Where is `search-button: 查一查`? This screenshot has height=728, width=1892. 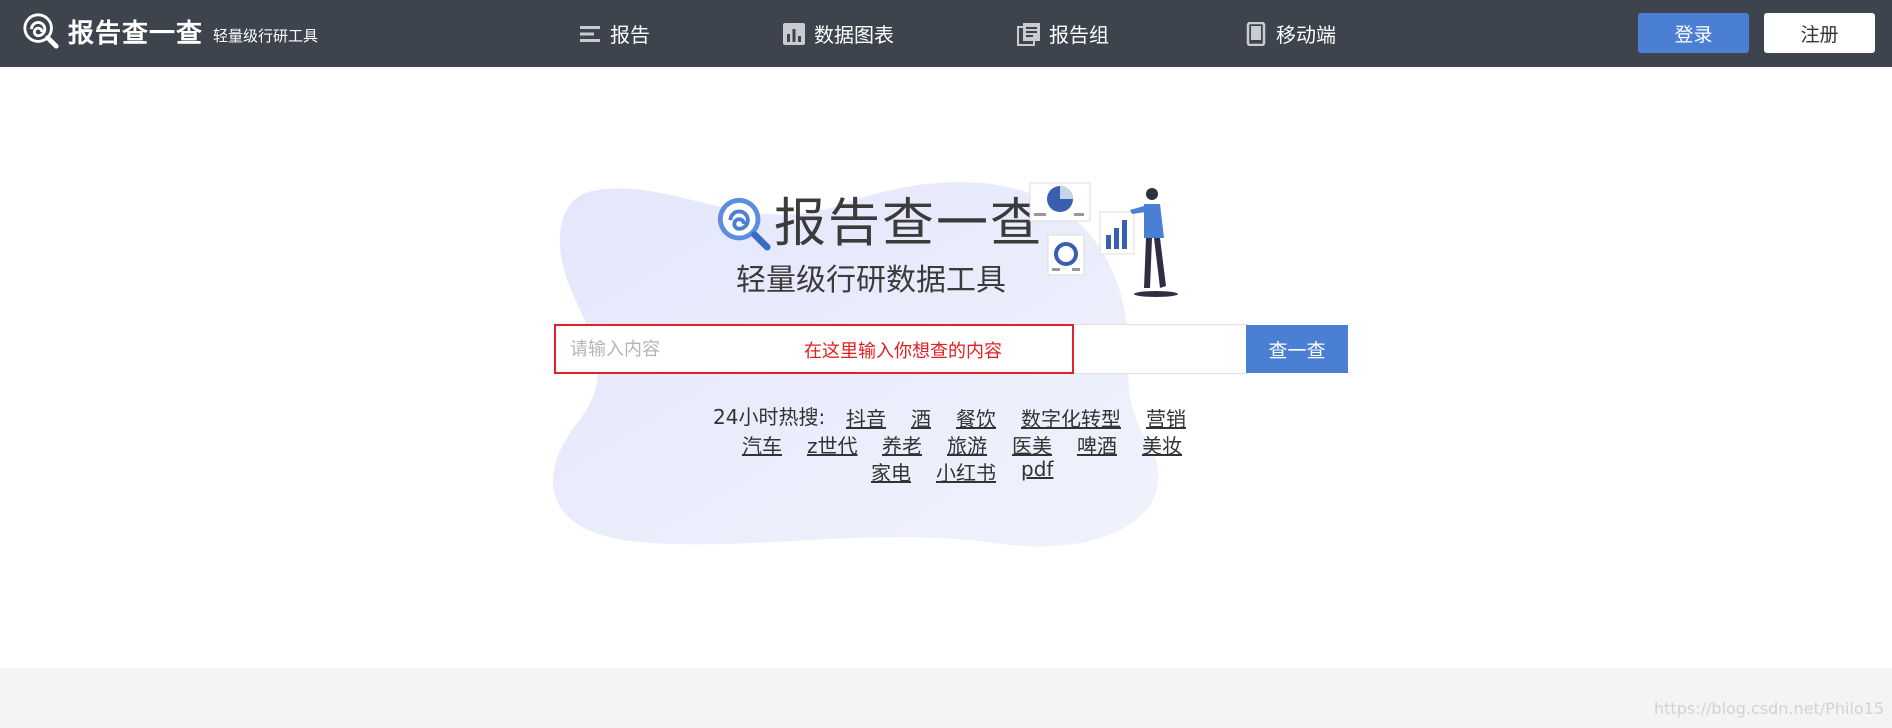 search-button: 查一查 is located at coordinates (1297, 349).